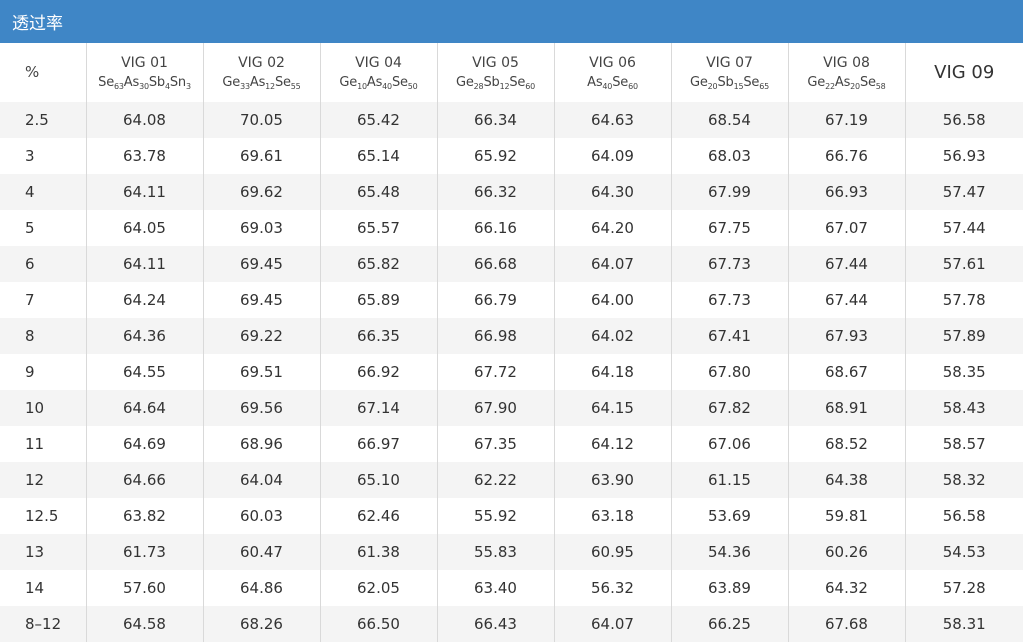 The width and height of the screenshot is (1023, 644). Describe the element at coordinates (633, 86) in the screenshot. I see `element-subscript: 60` at that location.